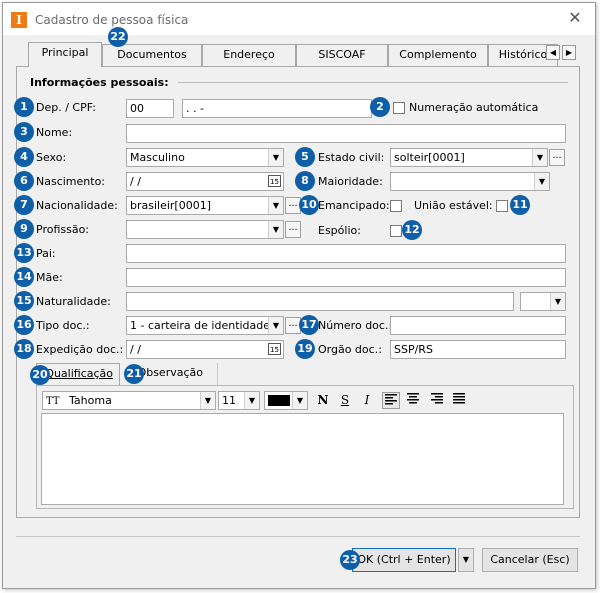  Describe the element at coordinates (171, 205) in the screenshot. I see `nacionalidade-value: brasileir[0001]` at that location.